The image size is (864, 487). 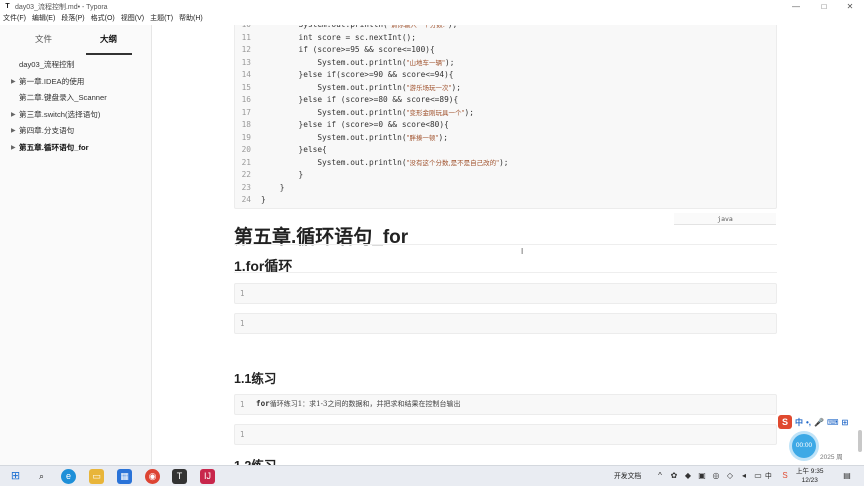 What do you see at coordinates (456, 87) in the screenshot?
I see `code-tokens-end: );` at bounding box center [456, 87].